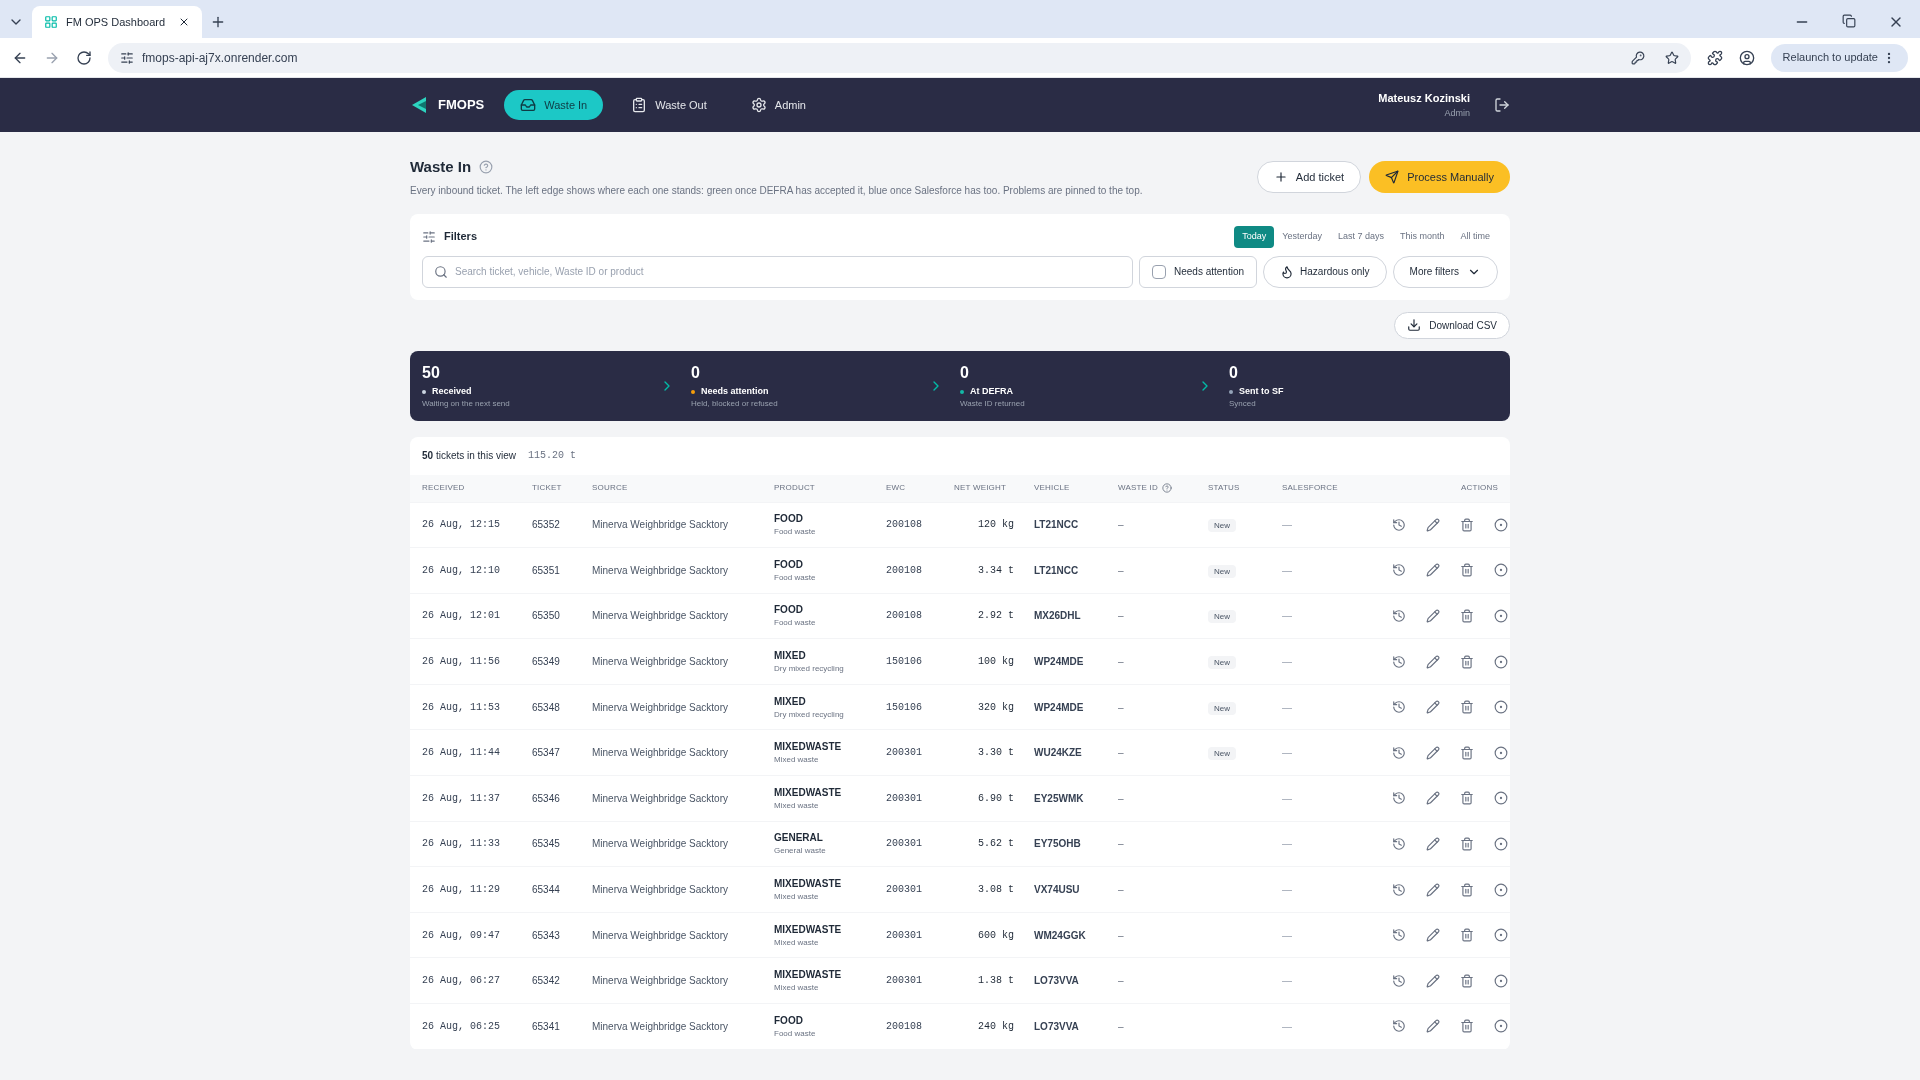 Image resolution: width=1920 pixels, height=1080 pixels. What do you see at coordinates (996, 1026) in the screenshot?
I see `weight-cell-text: 240 kg` at bounding box center [996, 1026].